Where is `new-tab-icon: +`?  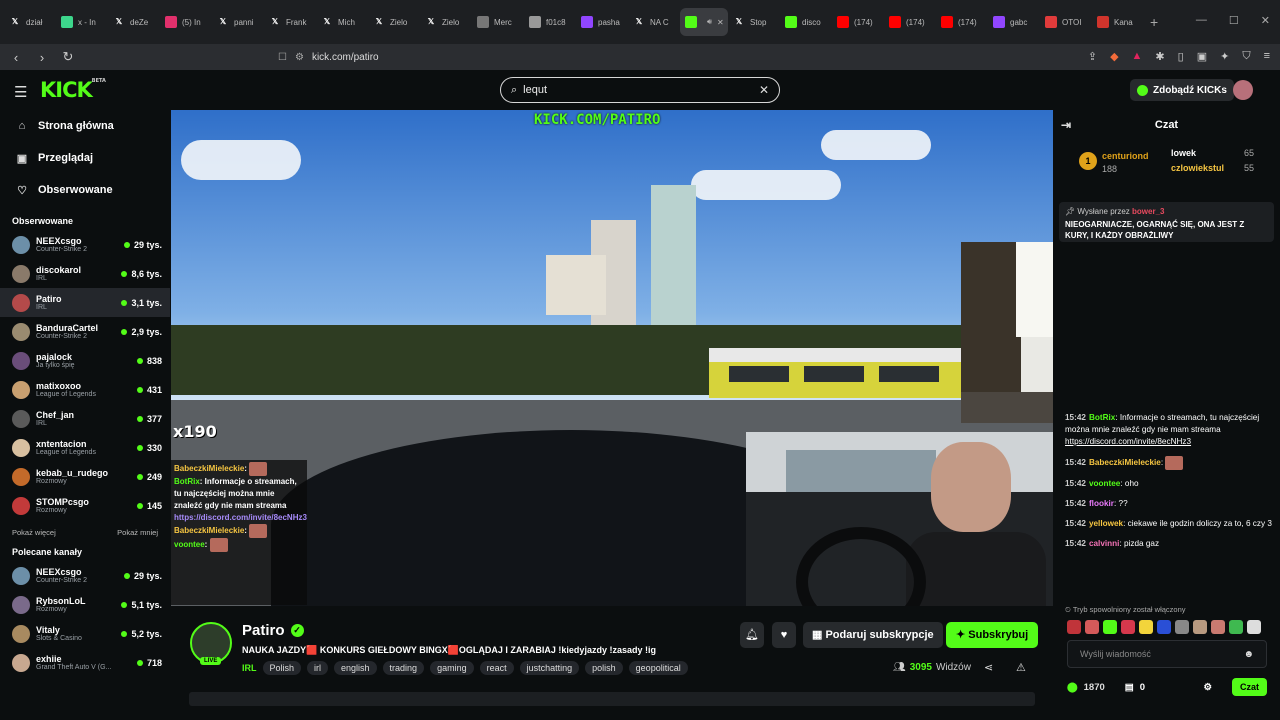
new-tab-icon: + is located at coordinates (1154, 22).